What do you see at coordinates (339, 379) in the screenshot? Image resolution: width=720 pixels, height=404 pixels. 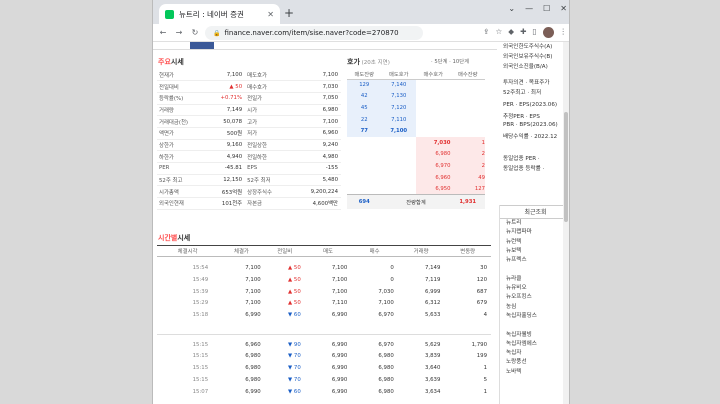 I see `time-cell: 6,990` at bounding box center [339, 379].